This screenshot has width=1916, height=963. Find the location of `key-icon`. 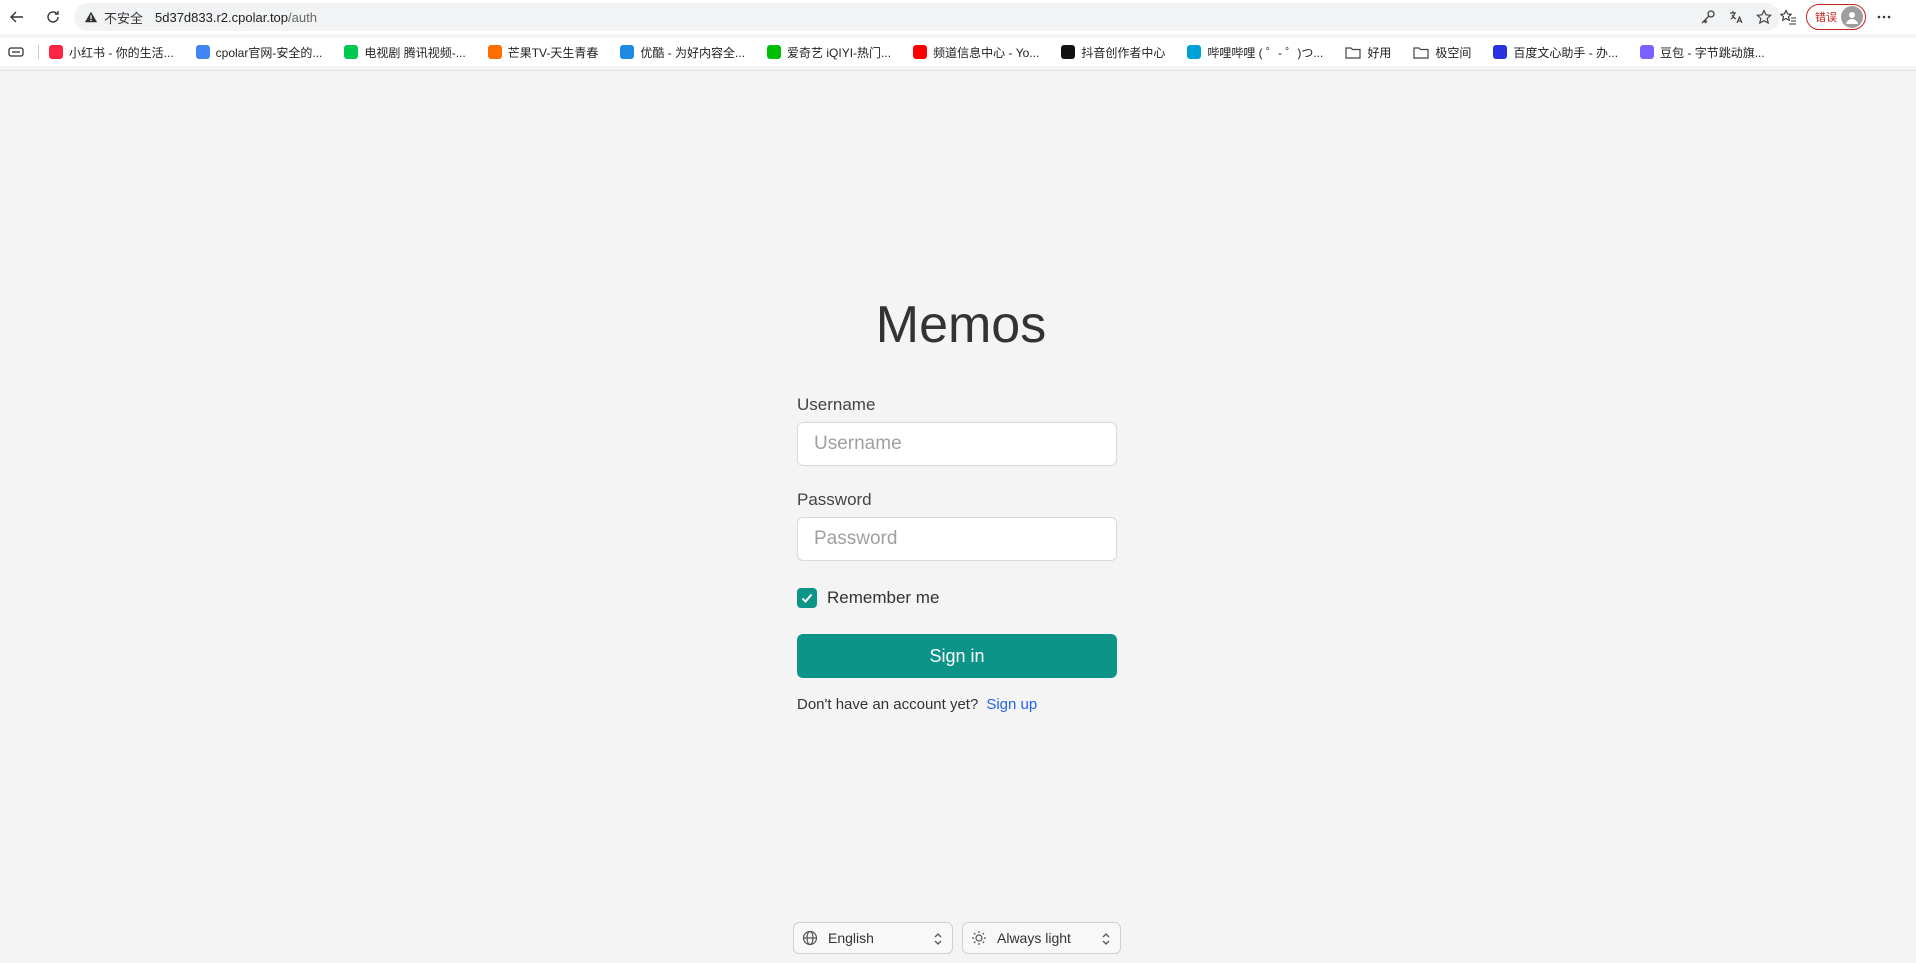

key-icon is located at coordinates (1708, 17).